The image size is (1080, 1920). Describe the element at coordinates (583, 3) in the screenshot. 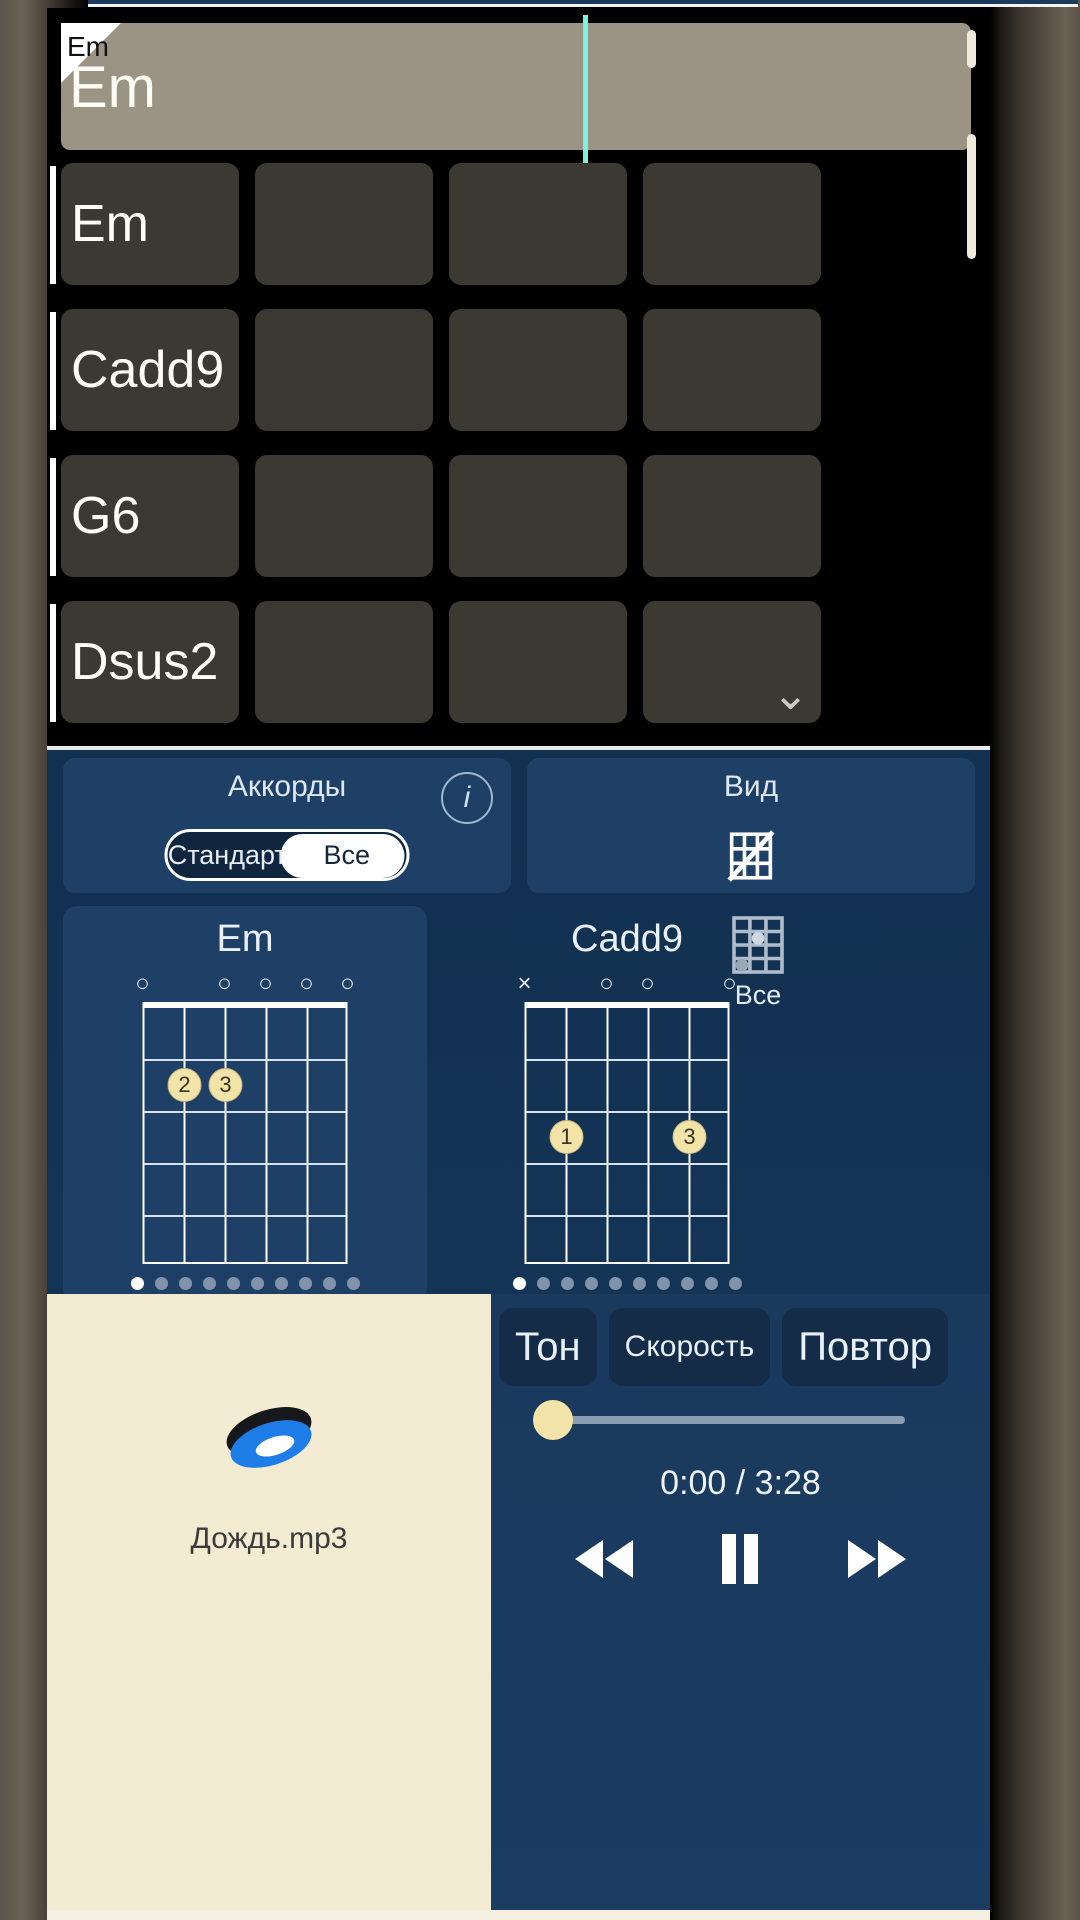

I see `top-strip` at that location.